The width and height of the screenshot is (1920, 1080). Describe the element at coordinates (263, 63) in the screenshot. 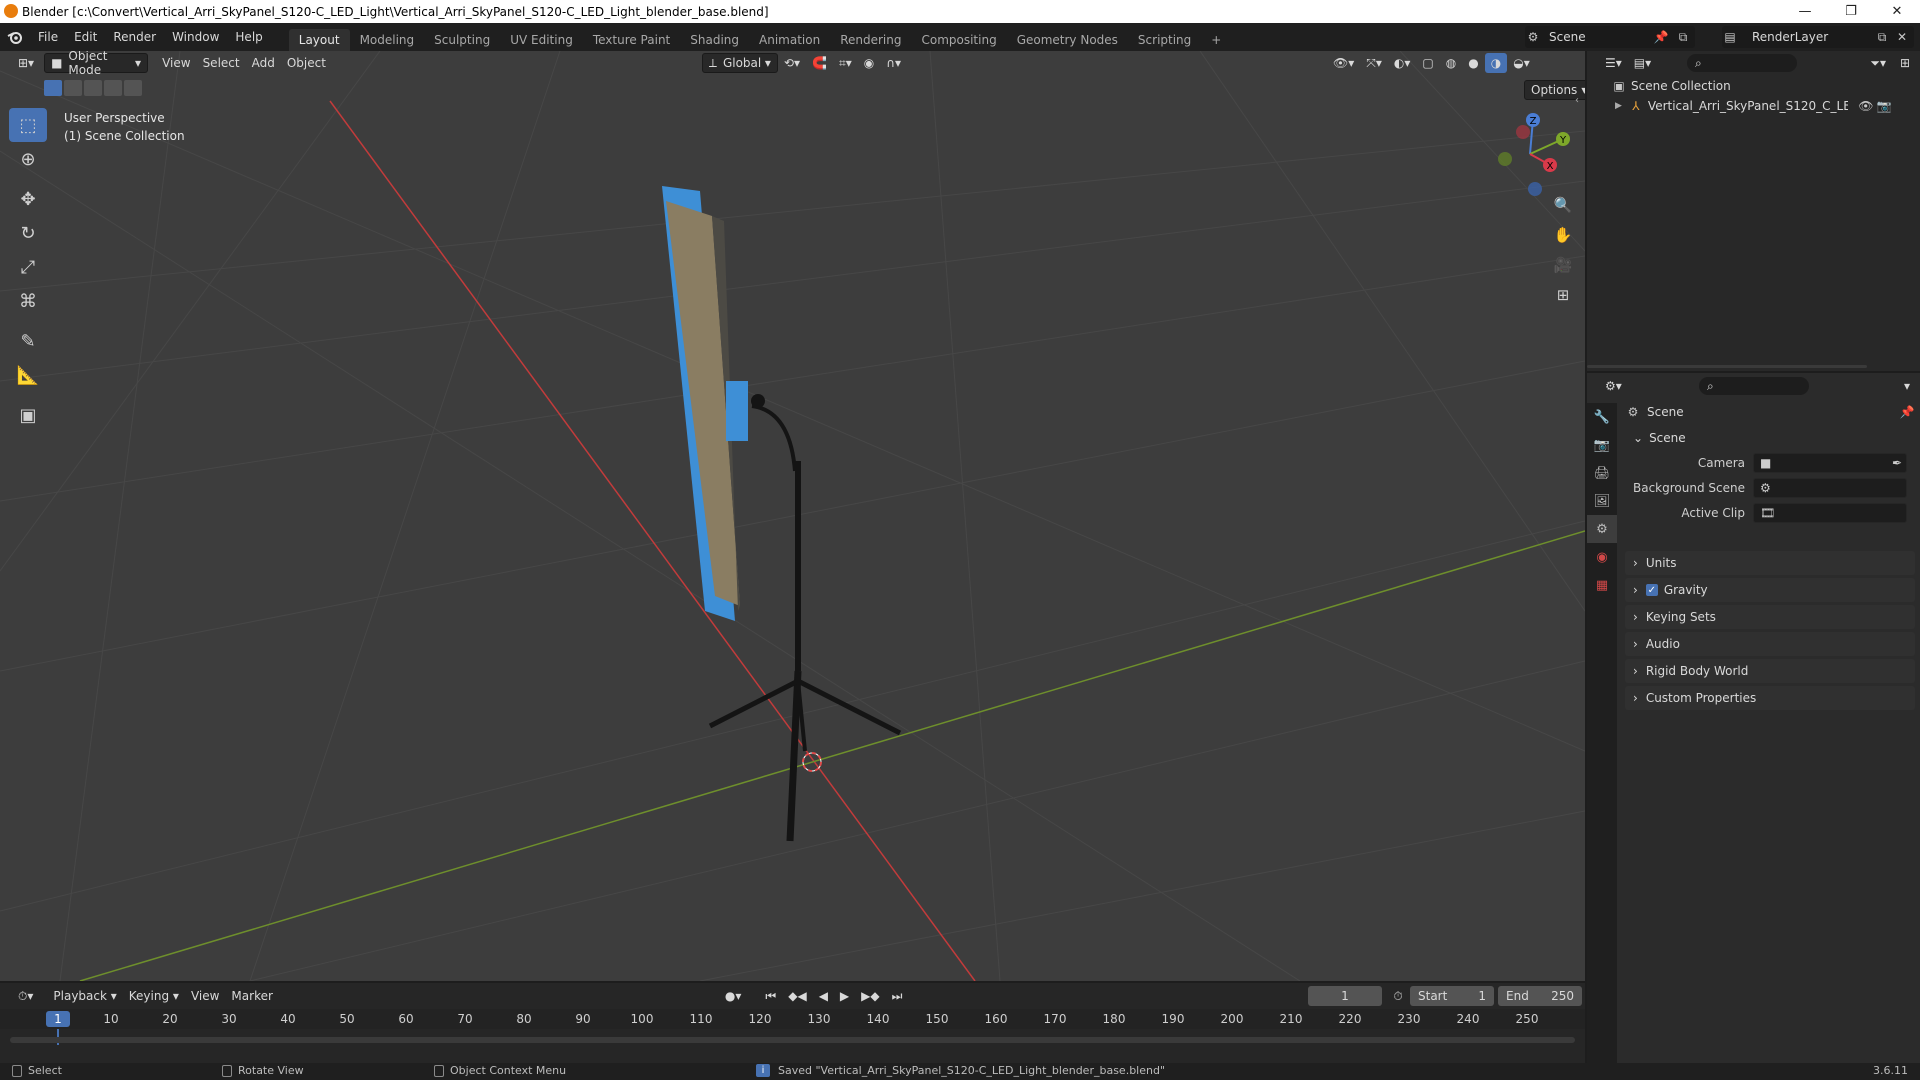

I see `viewport-menu-add: Add` at that location.